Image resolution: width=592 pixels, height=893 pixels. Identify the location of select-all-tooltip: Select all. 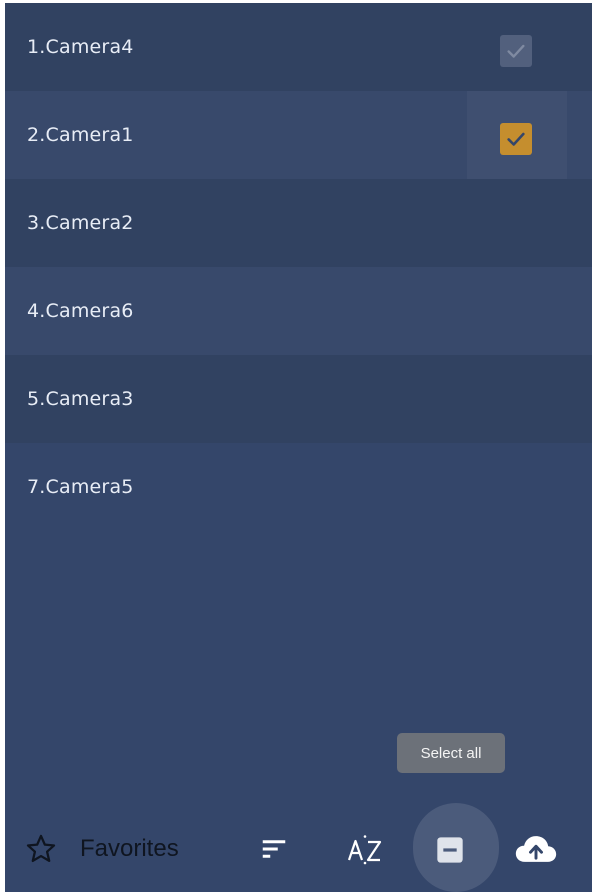
(451, 753).